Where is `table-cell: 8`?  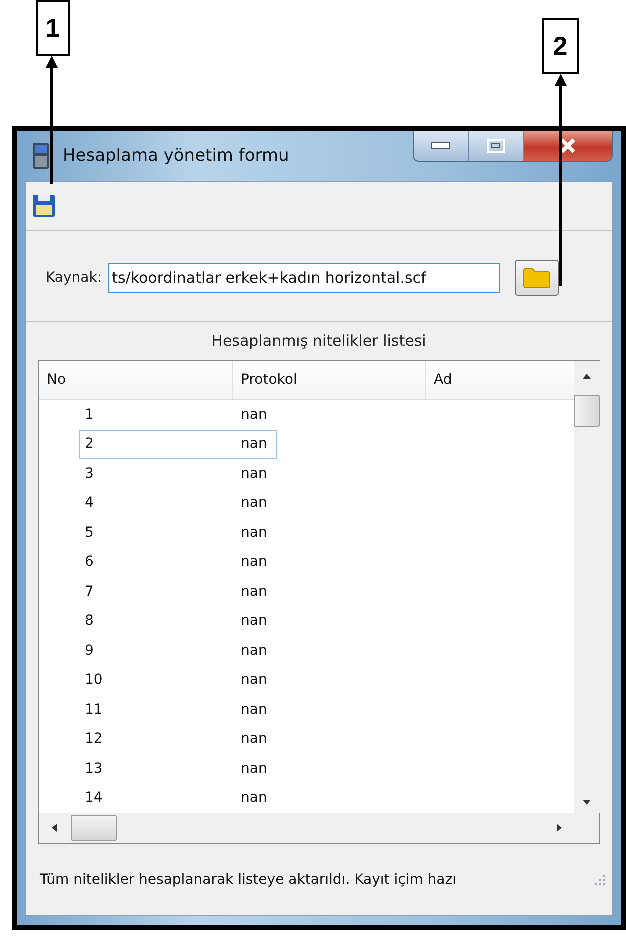
table-cell: 8 is located at coordinates (136, 621).